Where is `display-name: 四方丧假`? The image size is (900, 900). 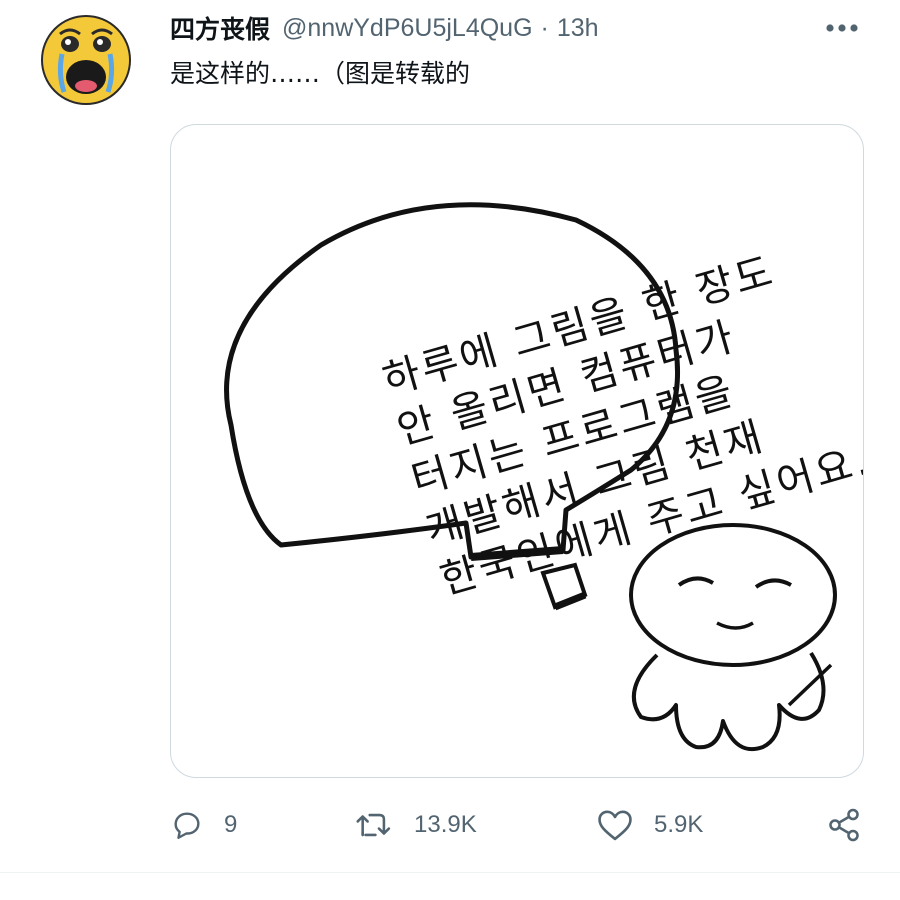
display-name: 四方丧假 is located at coordinates (220, 28).